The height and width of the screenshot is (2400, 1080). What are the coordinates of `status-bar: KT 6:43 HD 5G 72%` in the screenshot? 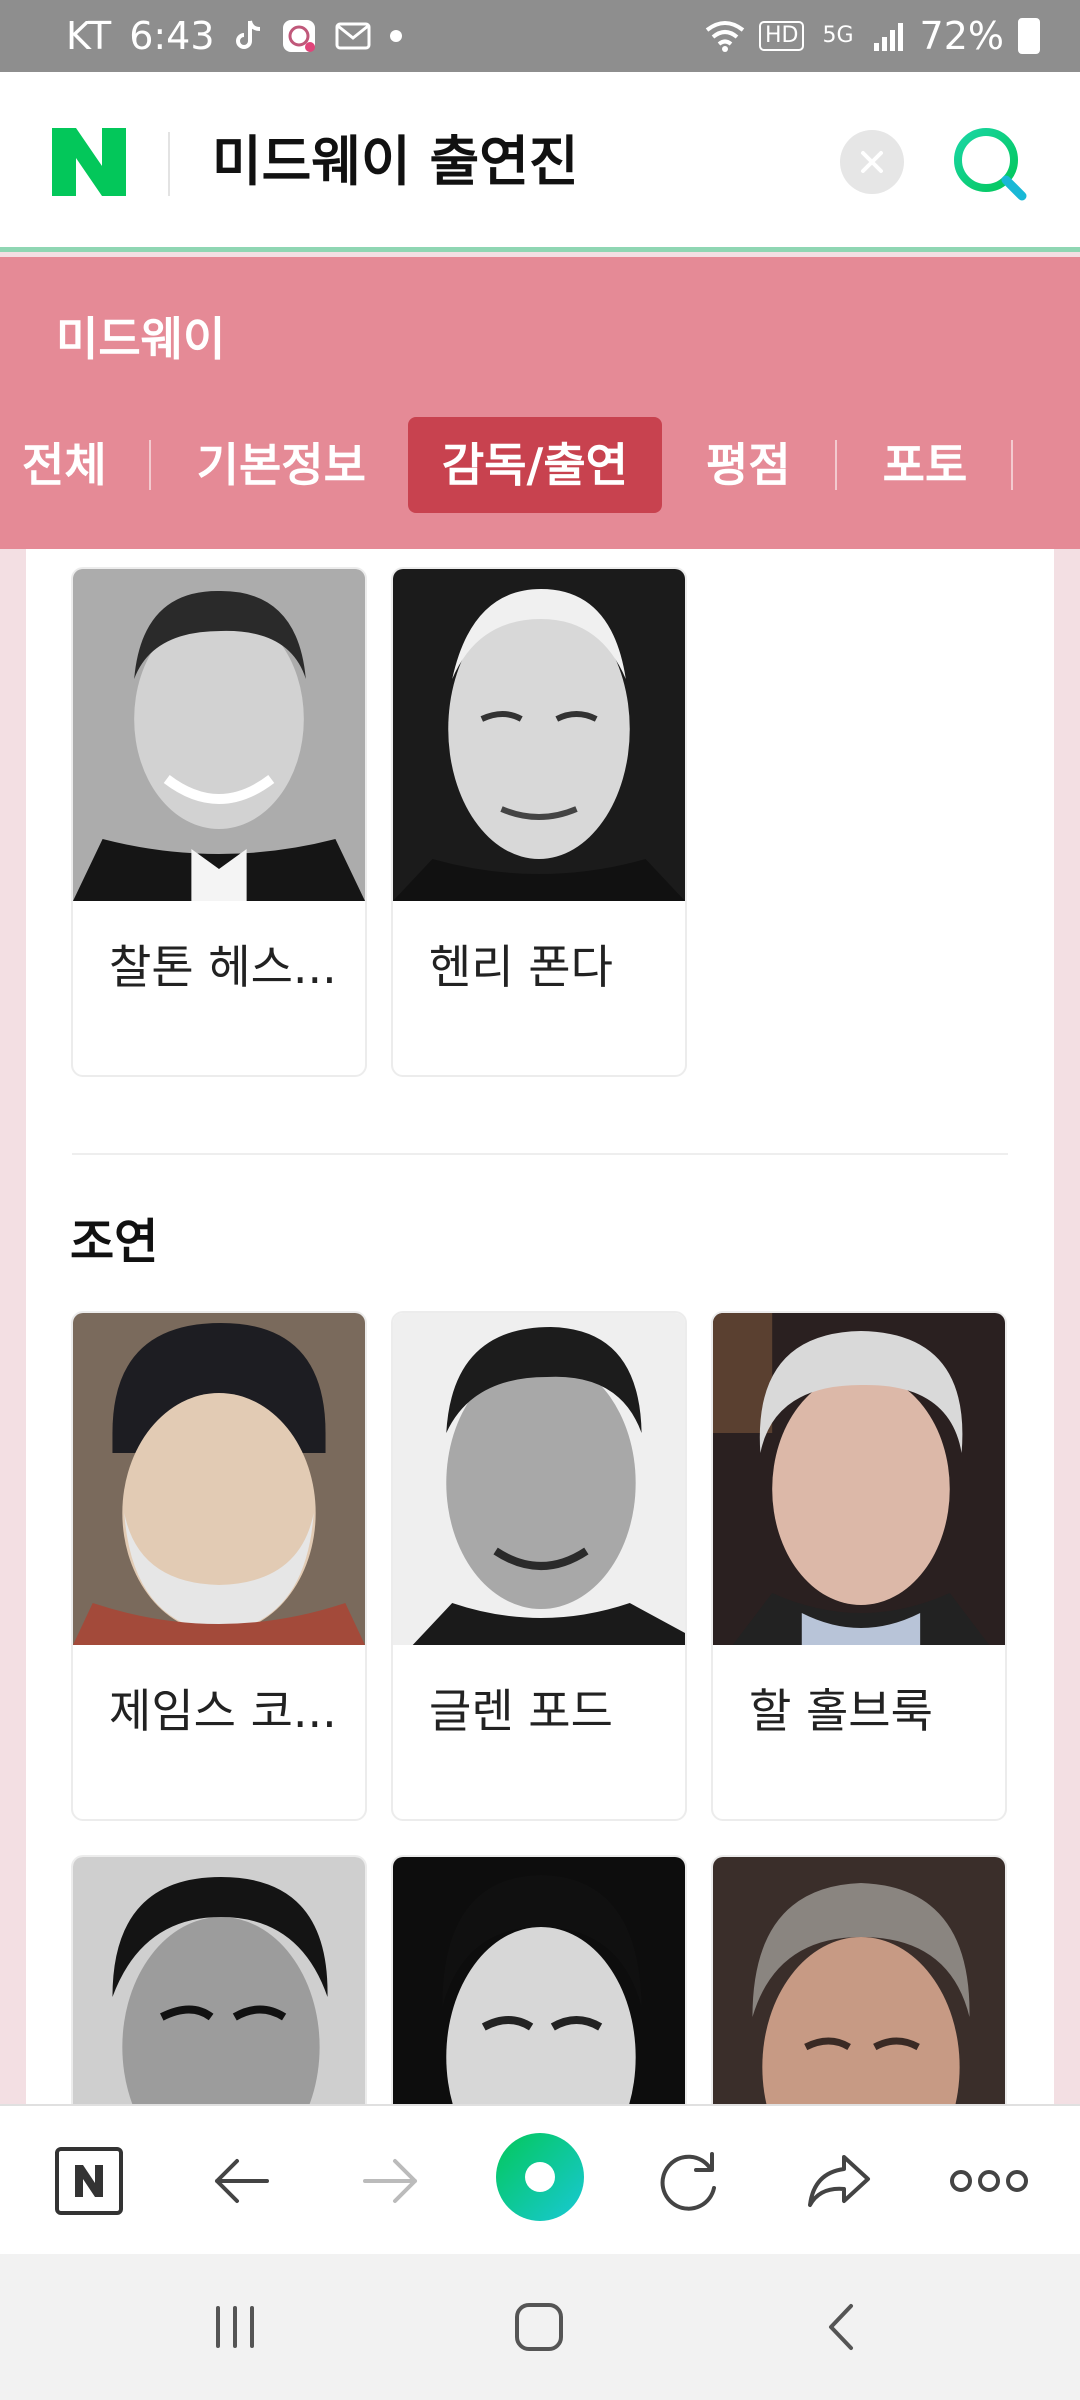 It's located at (540, 36).